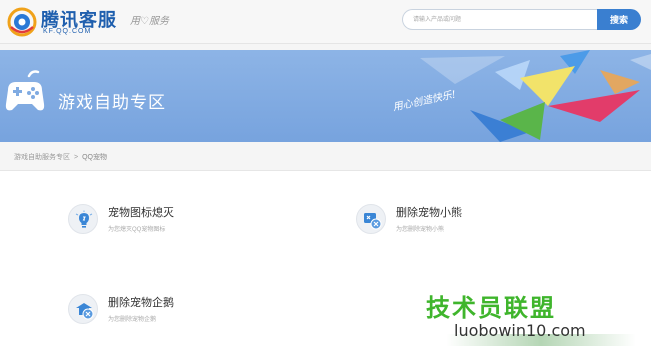 This screenshot has width=651, height=358. I want to click on search-input, so click(499, 19).